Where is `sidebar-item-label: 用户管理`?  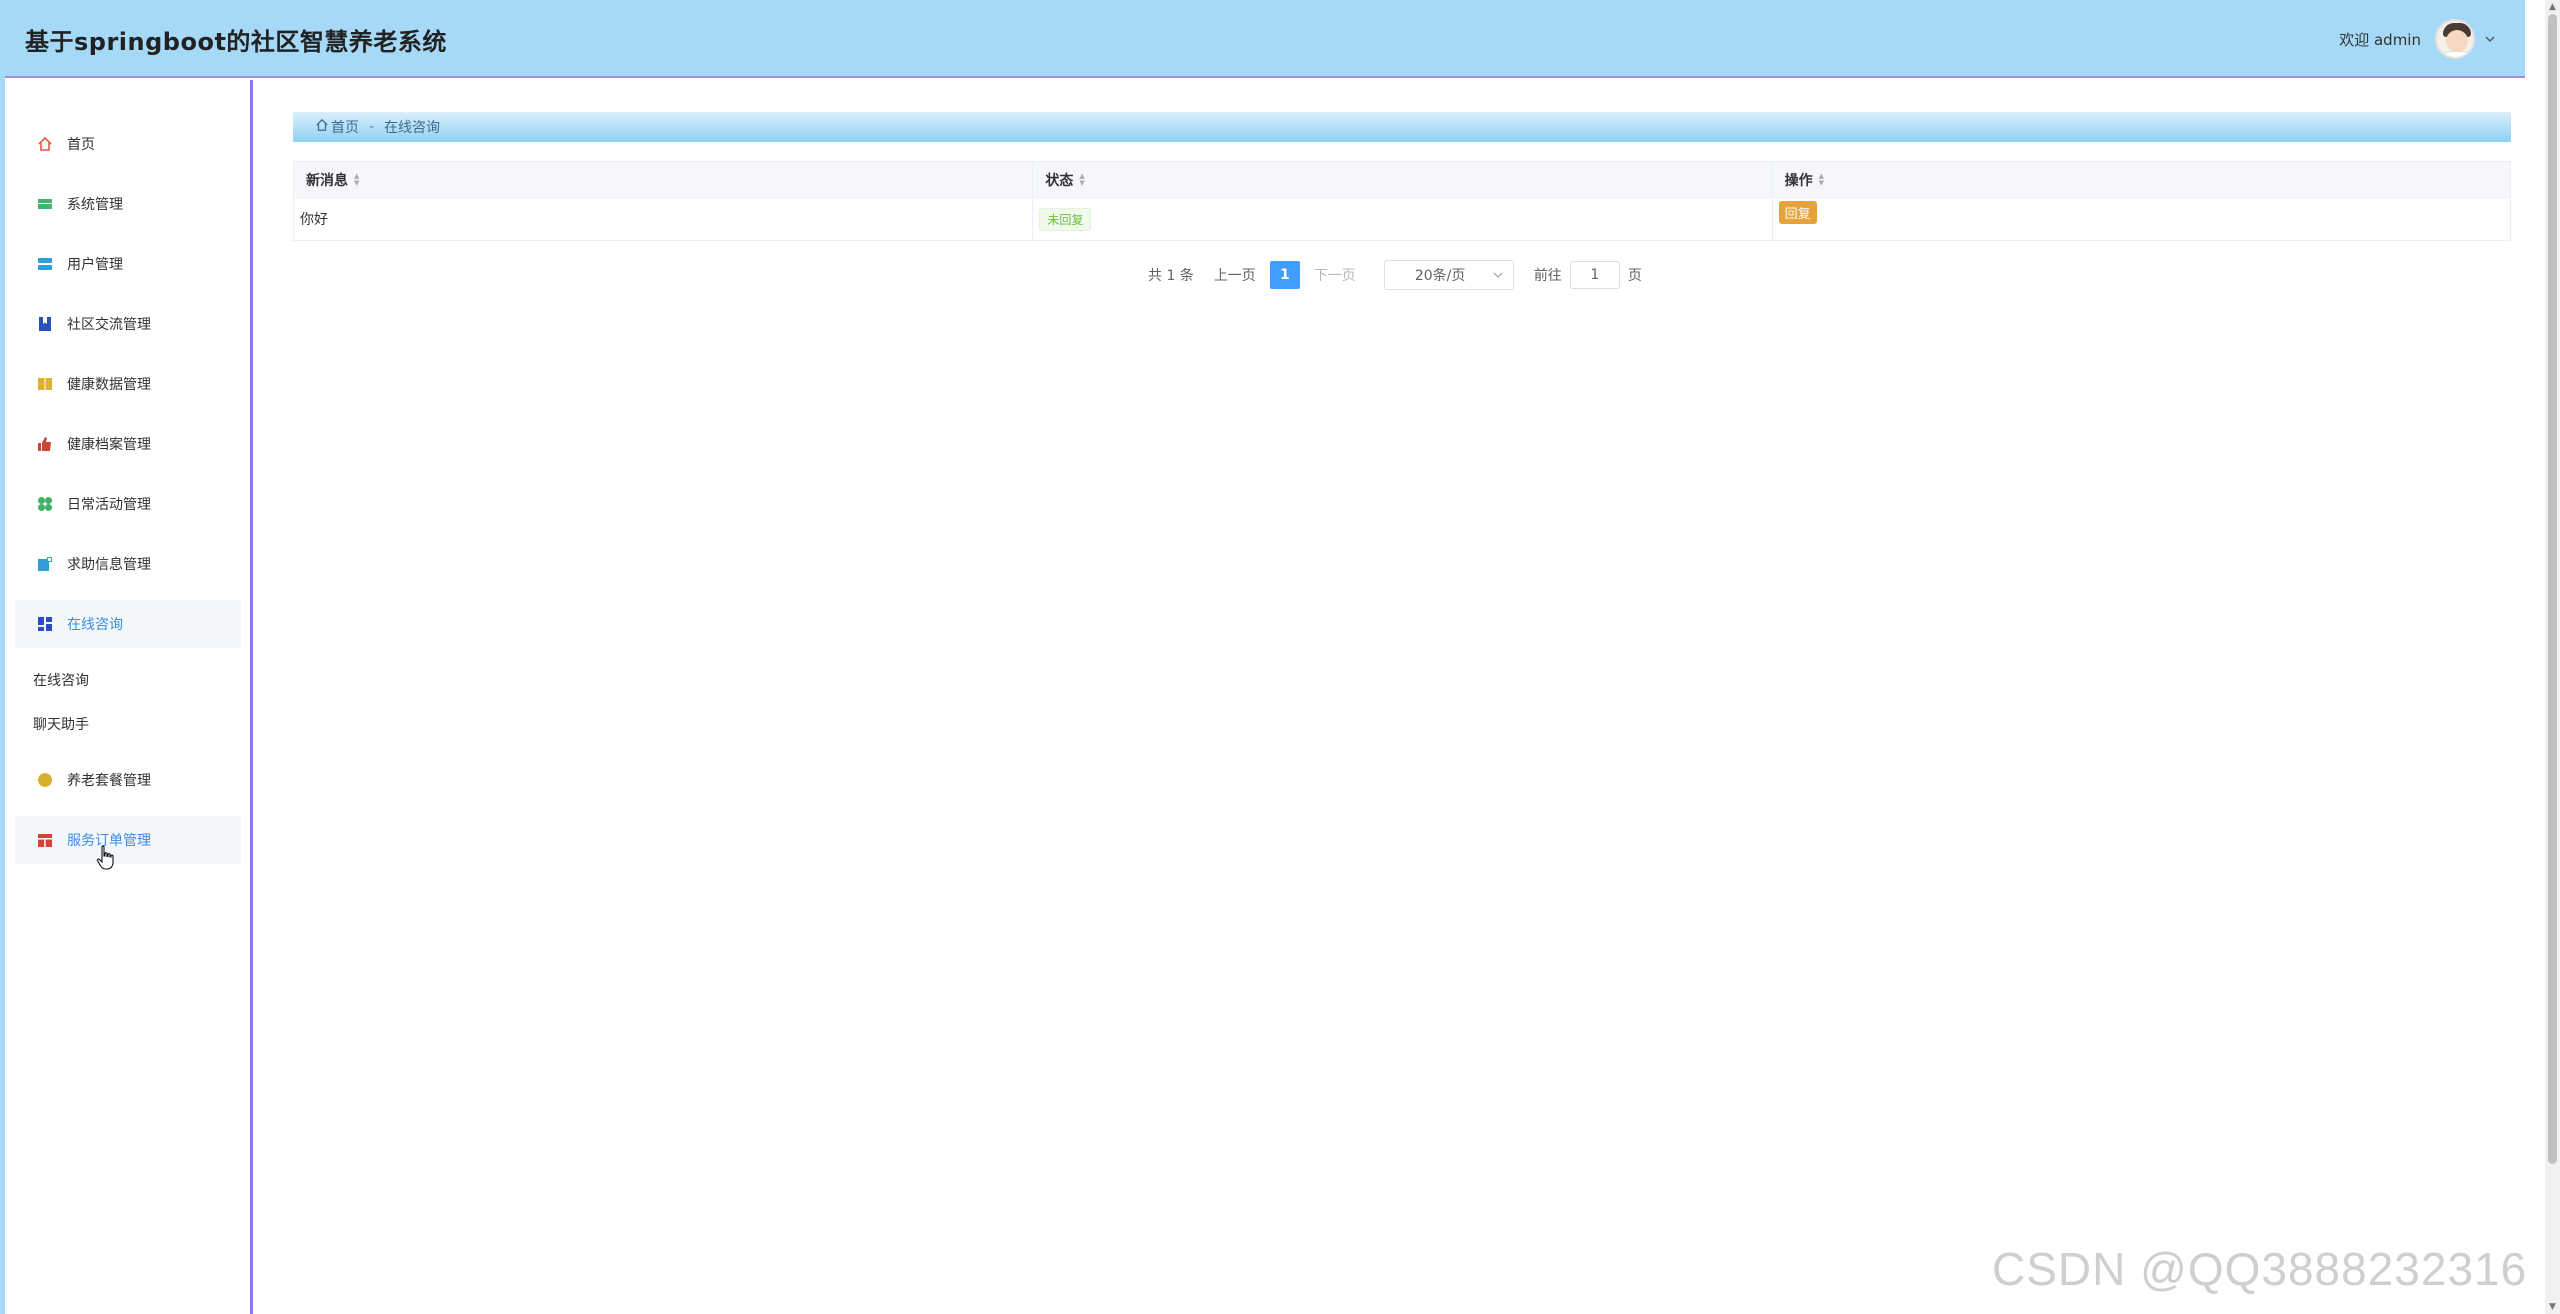 sidebar-item-label: 用户管理 is located at coordinates (95, 265).